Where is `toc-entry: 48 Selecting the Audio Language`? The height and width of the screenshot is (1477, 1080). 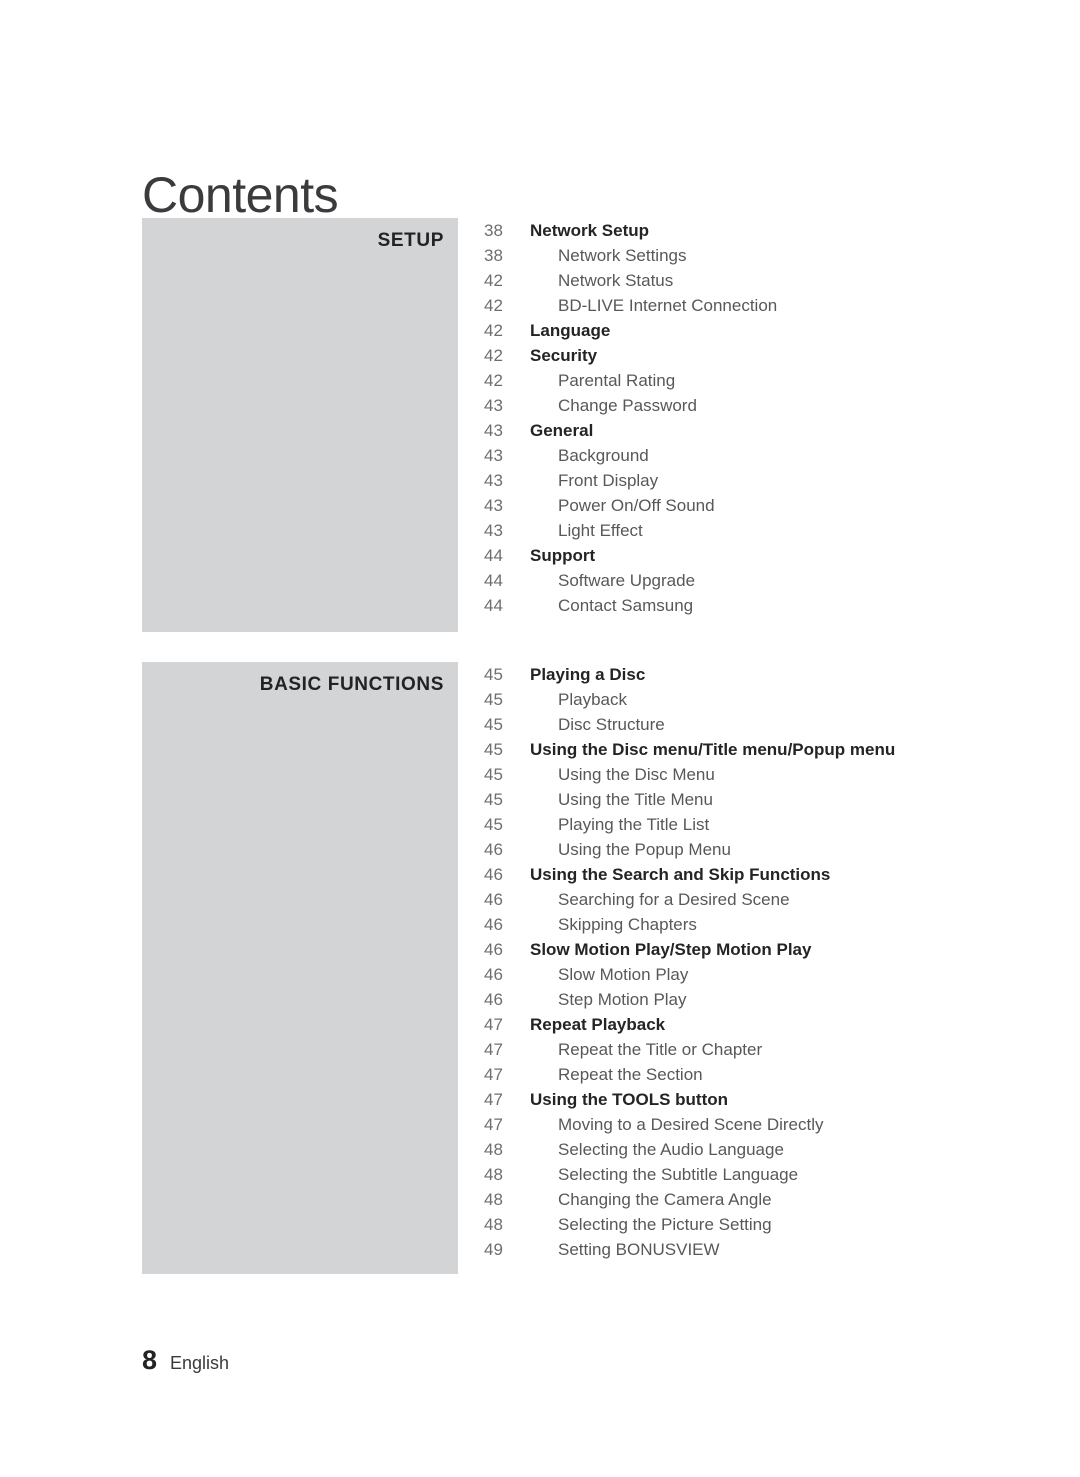
toc-entry: 48 Selecting the Audio Language is located at coordinates (782, 1149).